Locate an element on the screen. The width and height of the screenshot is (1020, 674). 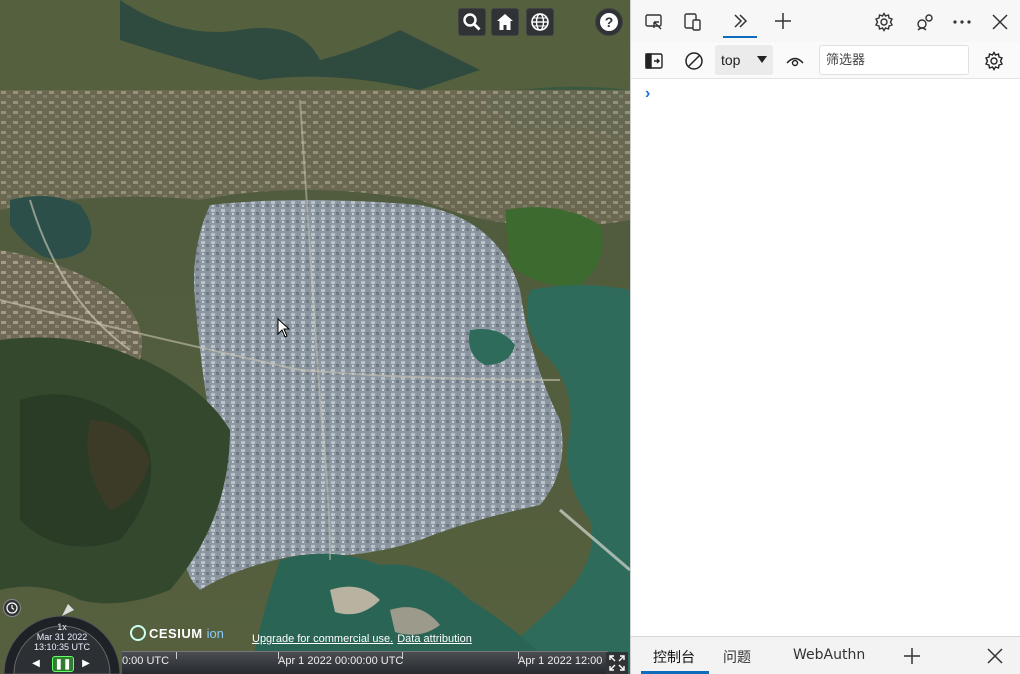
close-drawer-button is located at coordinates (995, 656).